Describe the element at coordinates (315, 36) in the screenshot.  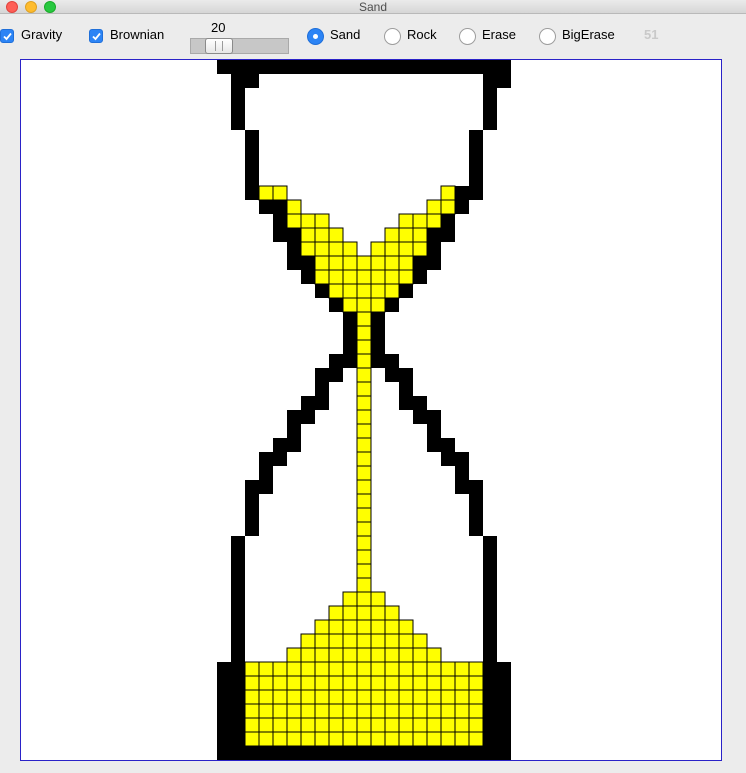
I see `sand-radio` at that location.